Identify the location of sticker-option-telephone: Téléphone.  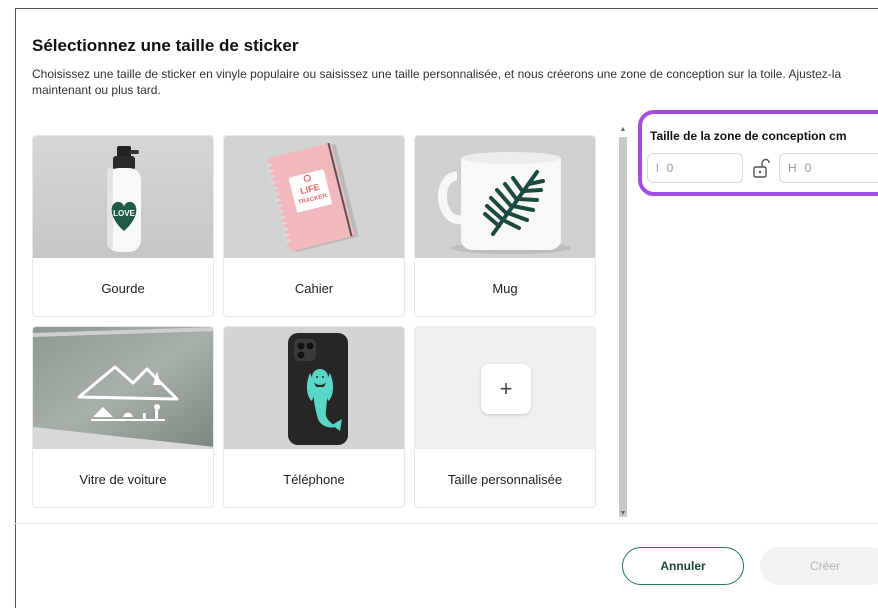
(314, 417).